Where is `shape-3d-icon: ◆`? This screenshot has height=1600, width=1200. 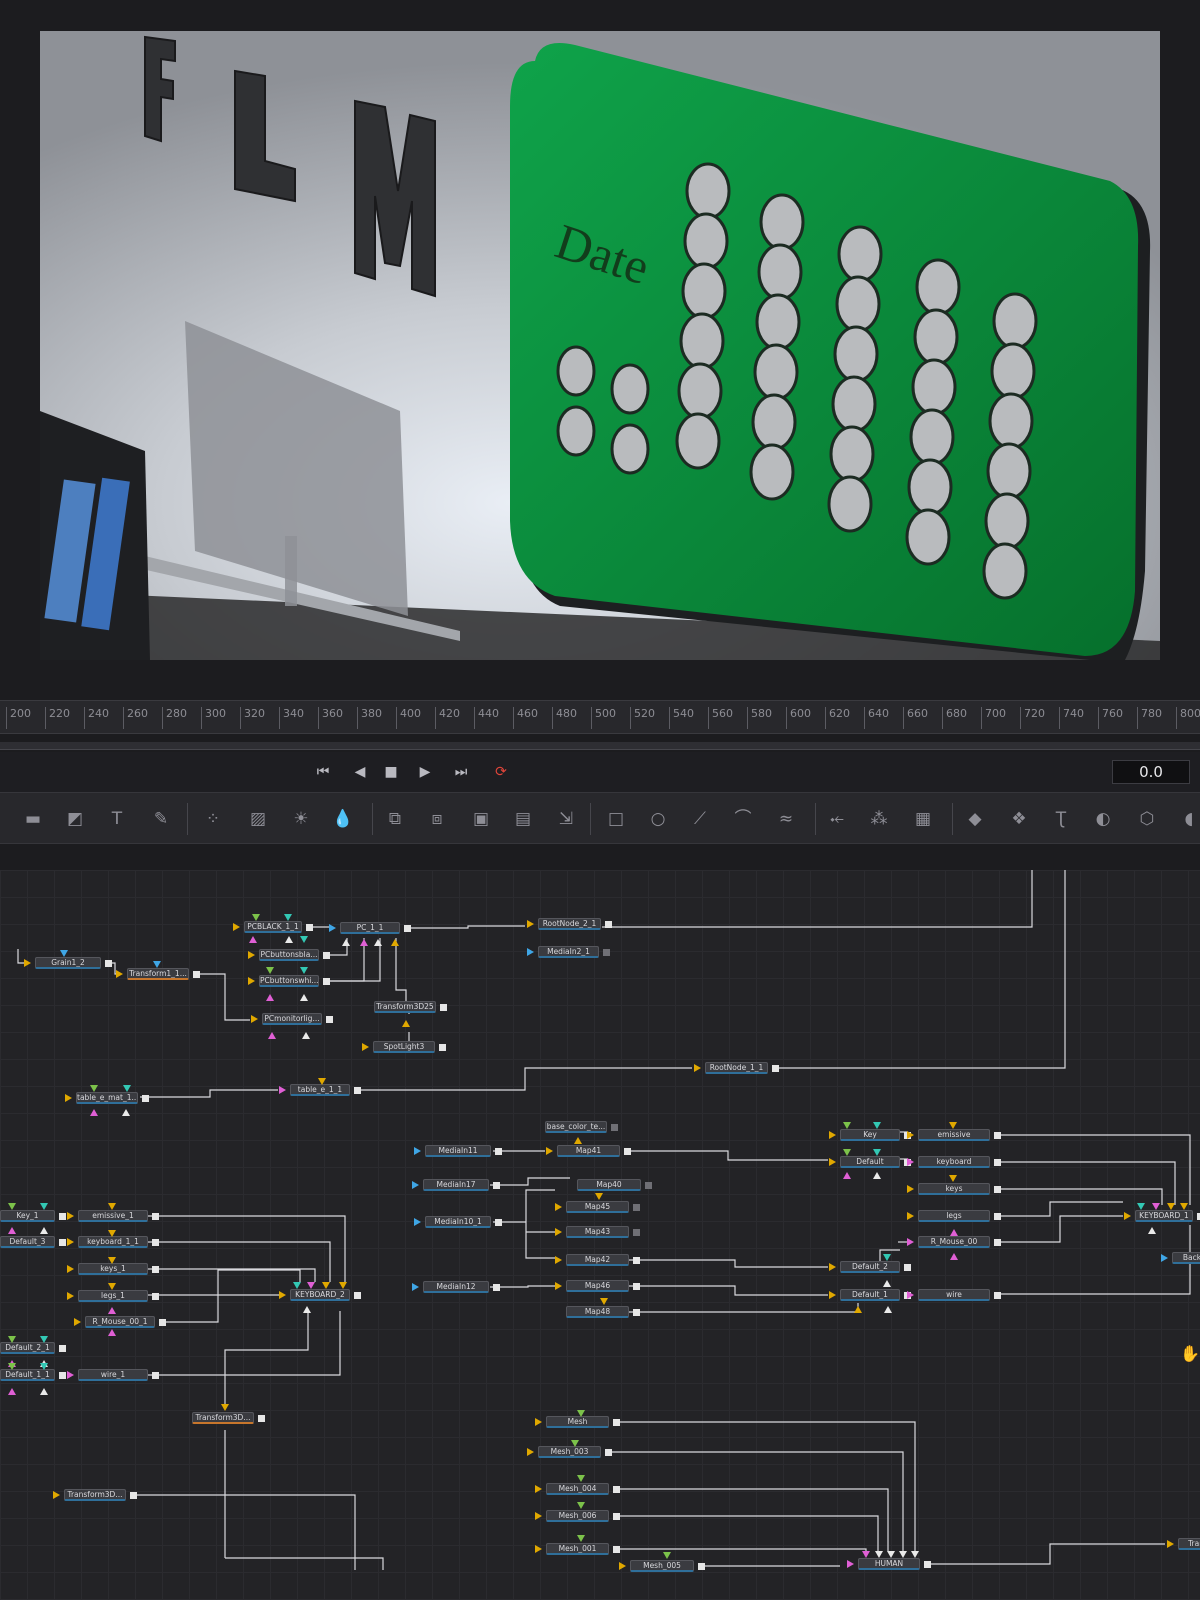
shape-3d-icon: ◆ is located at coordinates (975, 819).